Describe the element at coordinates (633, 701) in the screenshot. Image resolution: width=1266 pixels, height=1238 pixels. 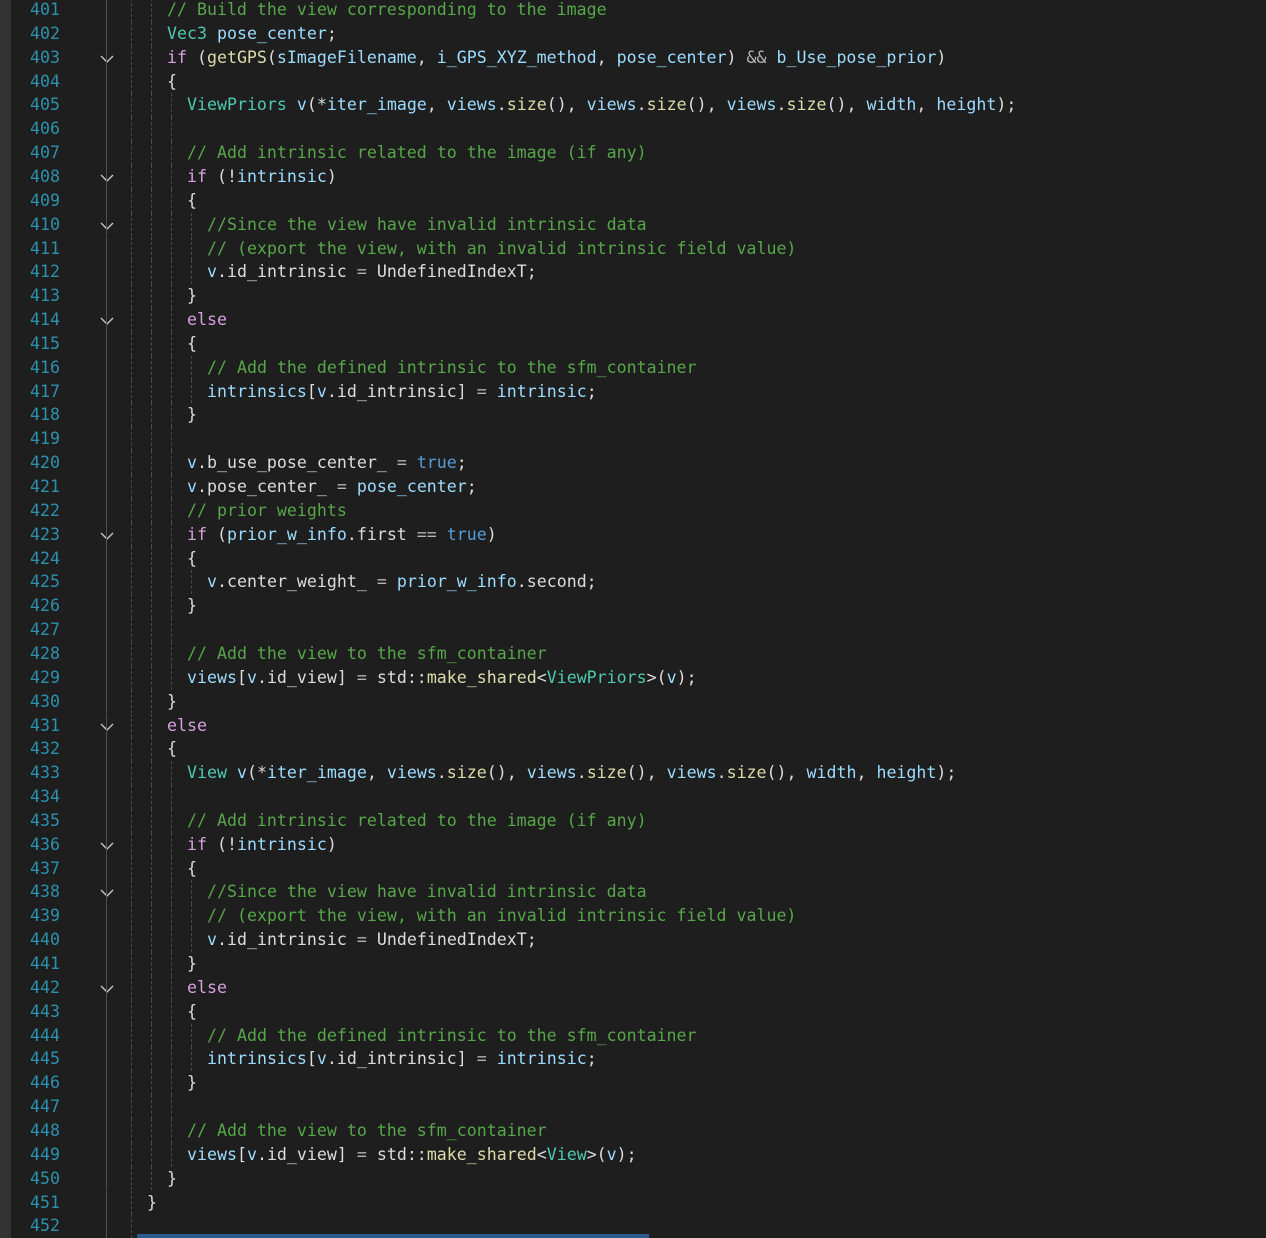
I see `code-line: 430}` at that location.